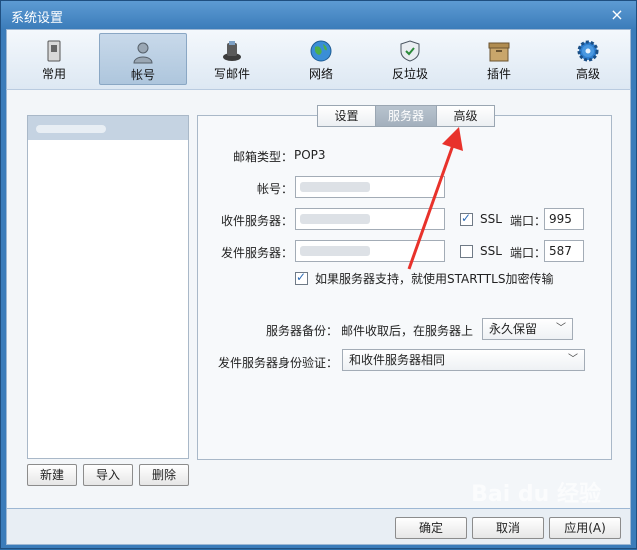 Image resolution: width=637 pixels, height=550 pixels. Describe the element at coordinates (498, 74) in the screenshot. I see `toolbar-label: 插件` at that location.